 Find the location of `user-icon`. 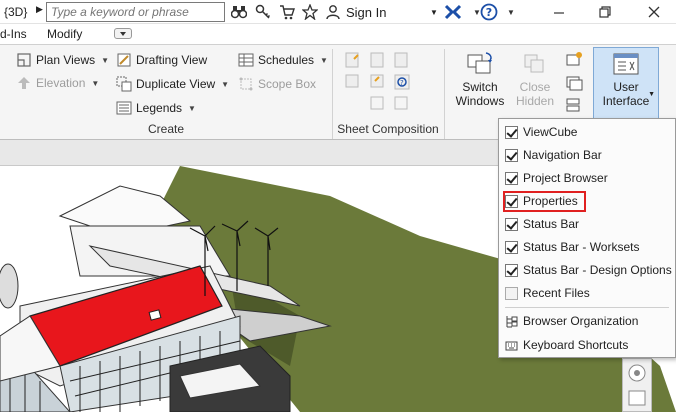

user-icon is located at coordinates (333, 12).